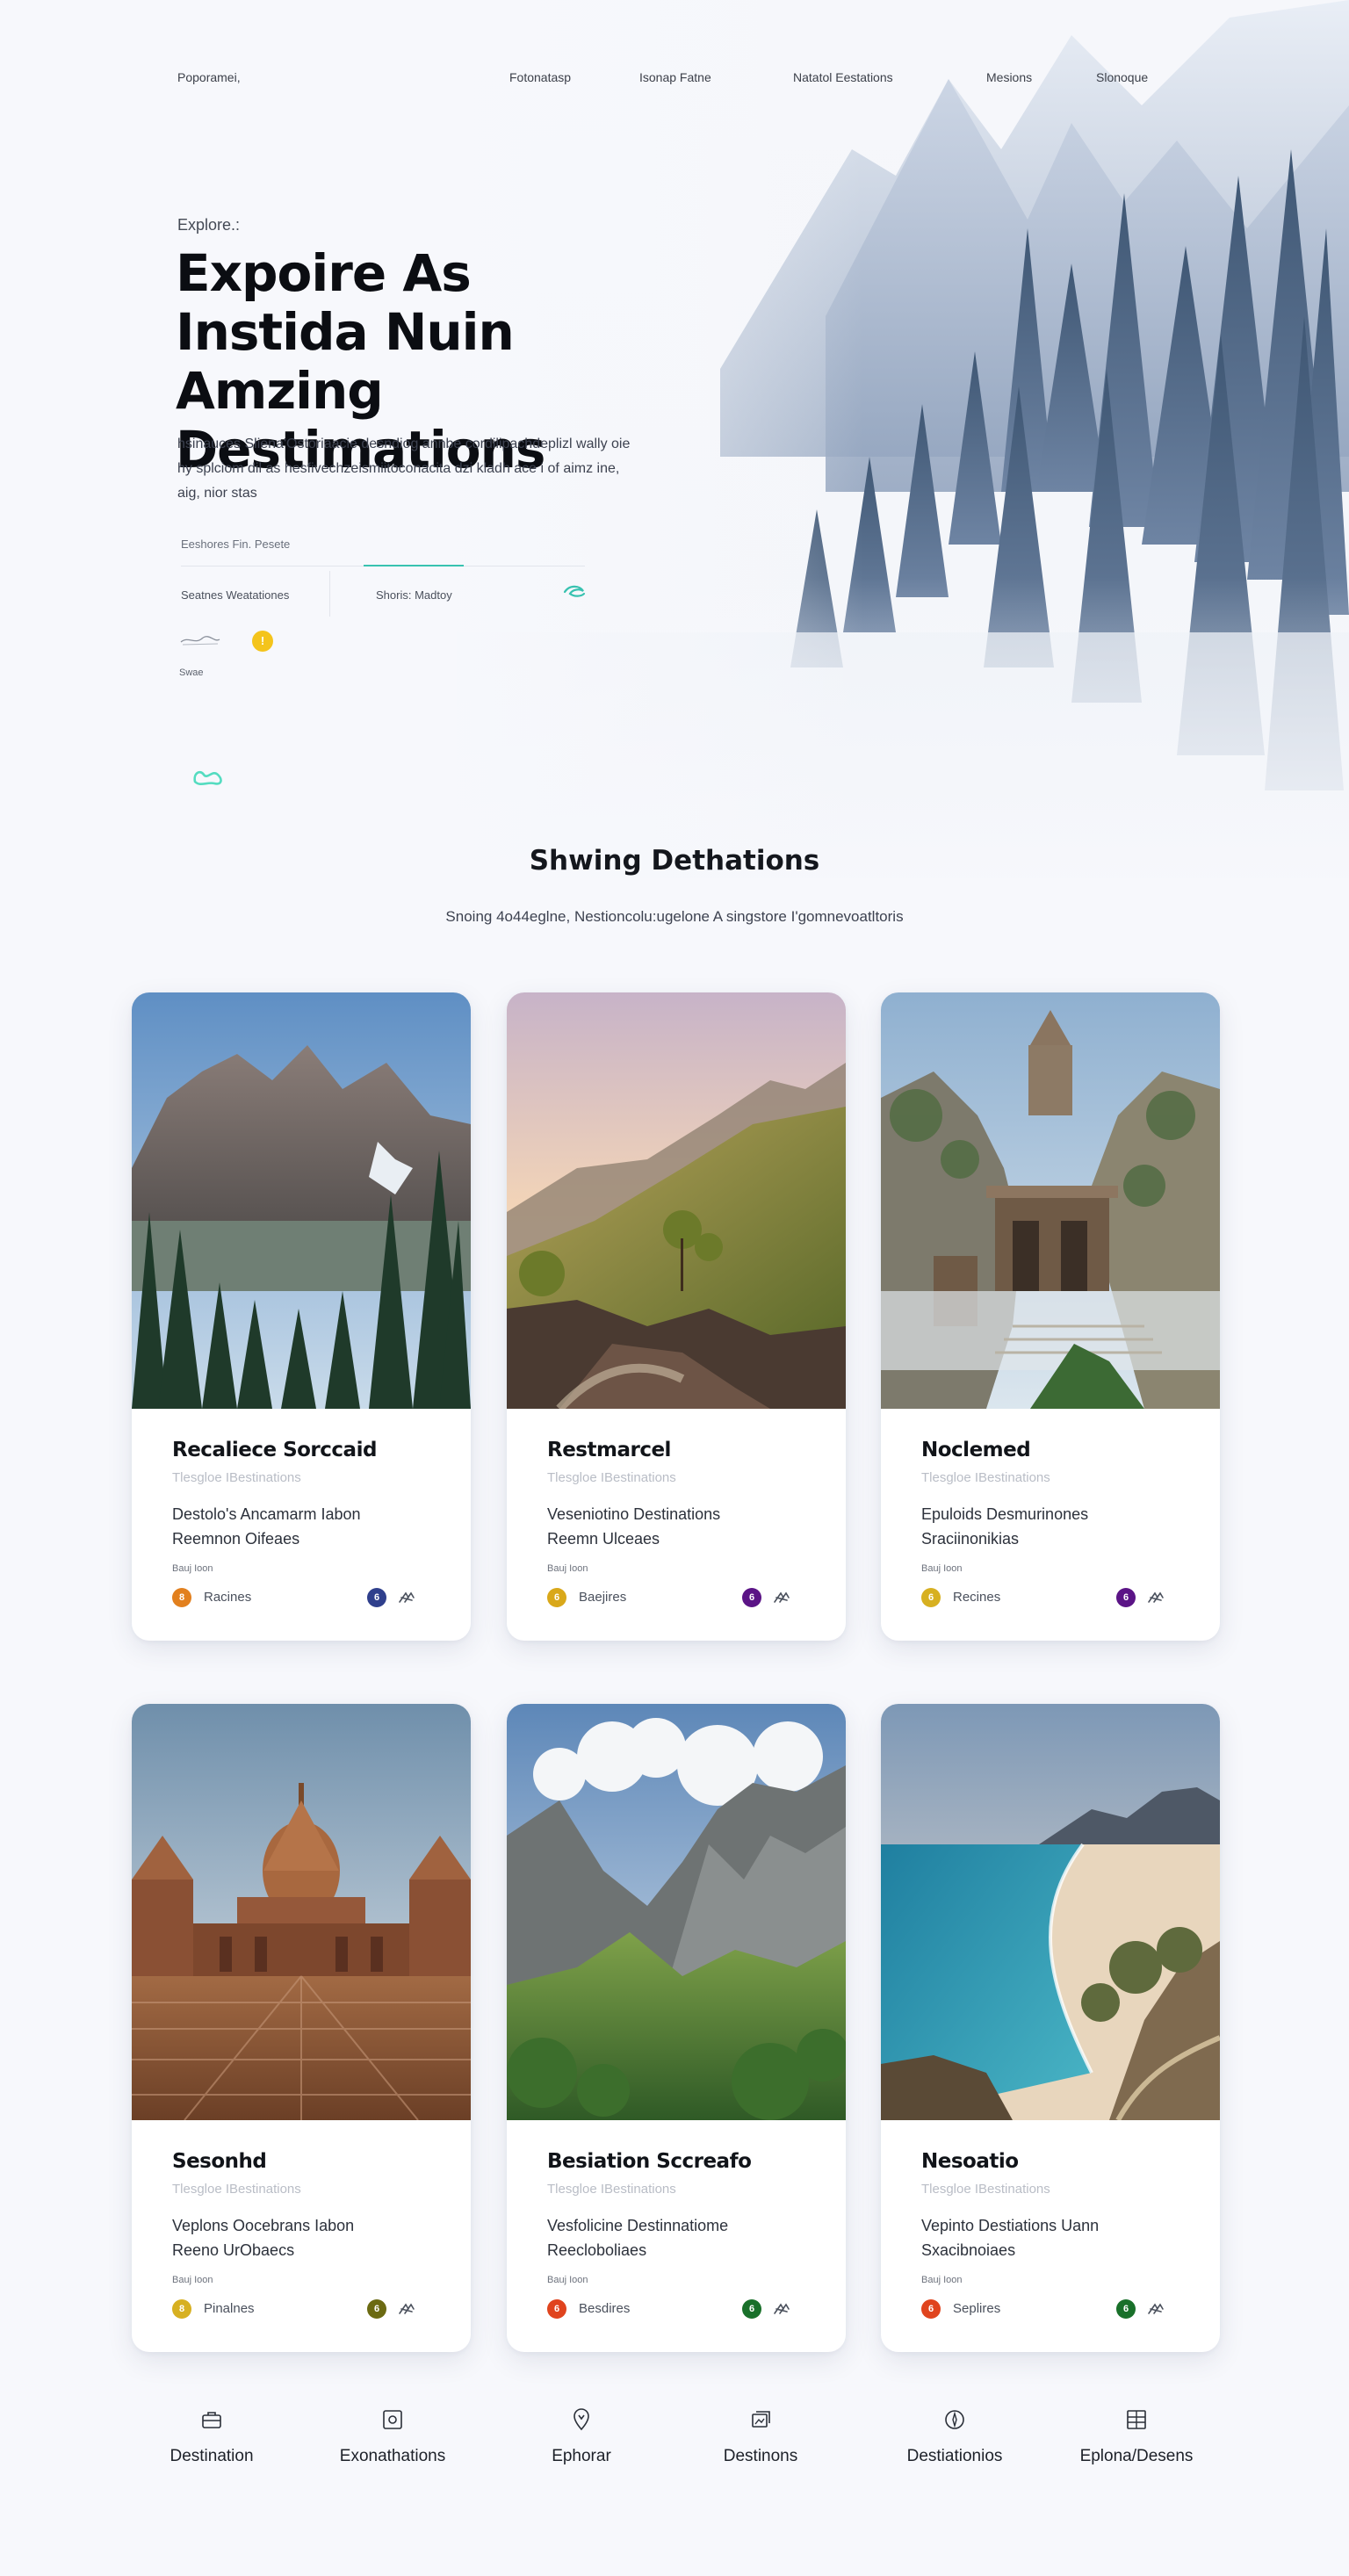  Describe the element at coordinates (236, 544) in the screenshot. I see `hero-mini-label: Eeshores Fin. Pesete` at that location.